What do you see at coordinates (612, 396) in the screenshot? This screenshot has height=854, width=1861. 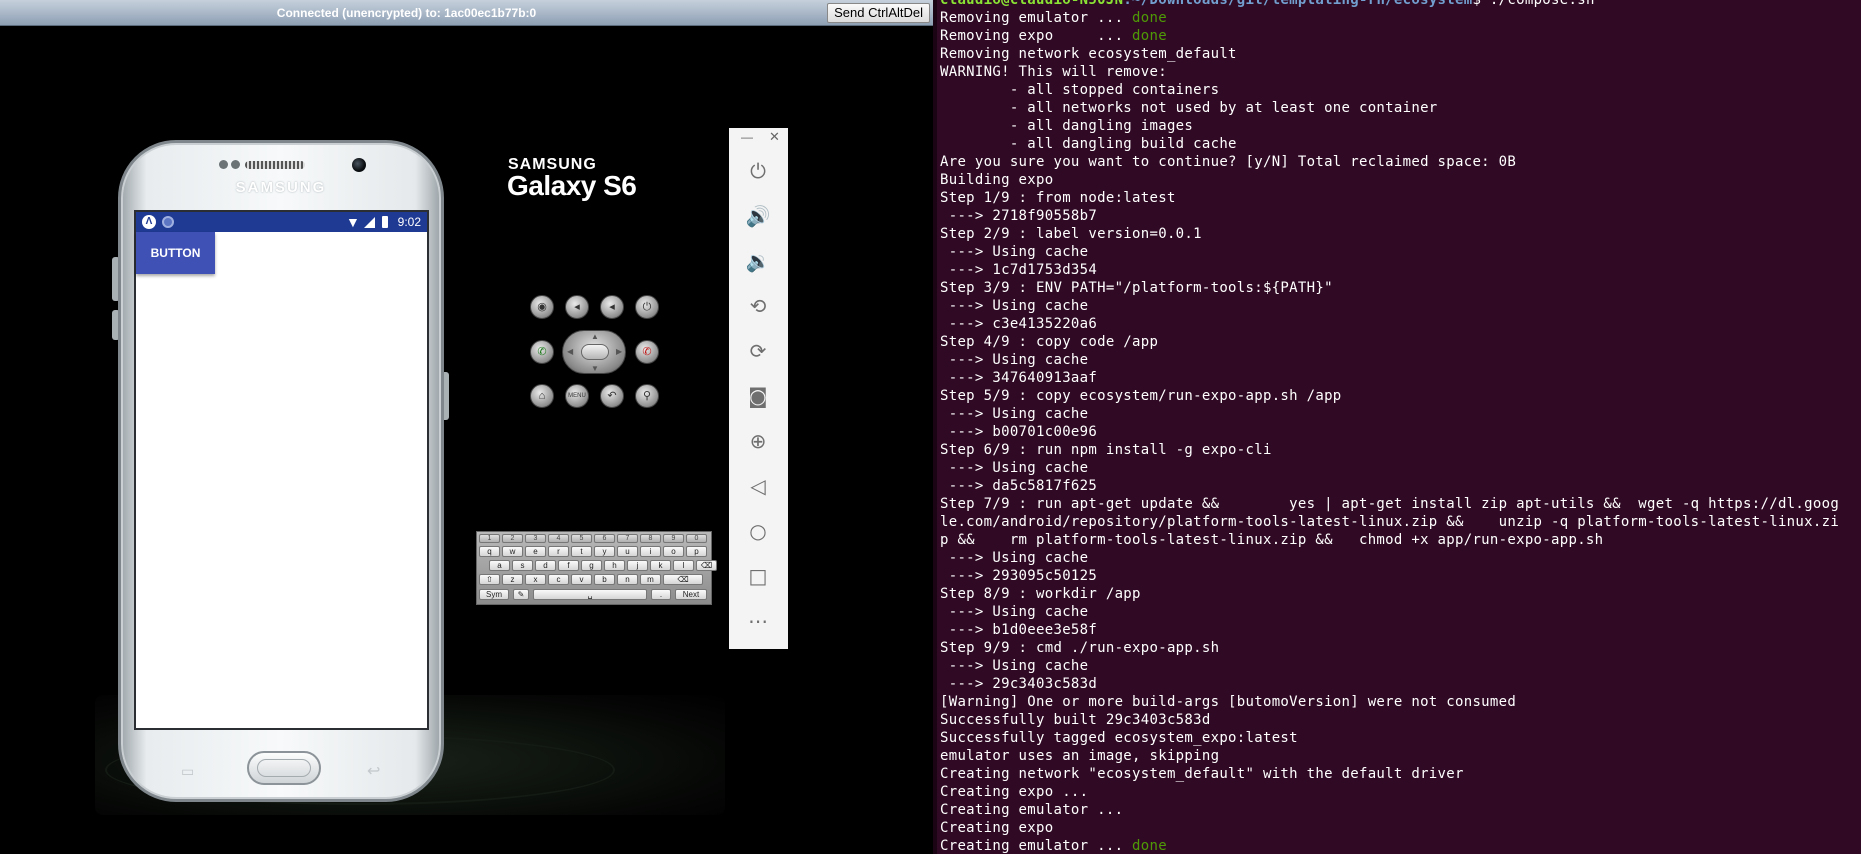 I see `back-icon: ↶` at bounding box center [612, 396].